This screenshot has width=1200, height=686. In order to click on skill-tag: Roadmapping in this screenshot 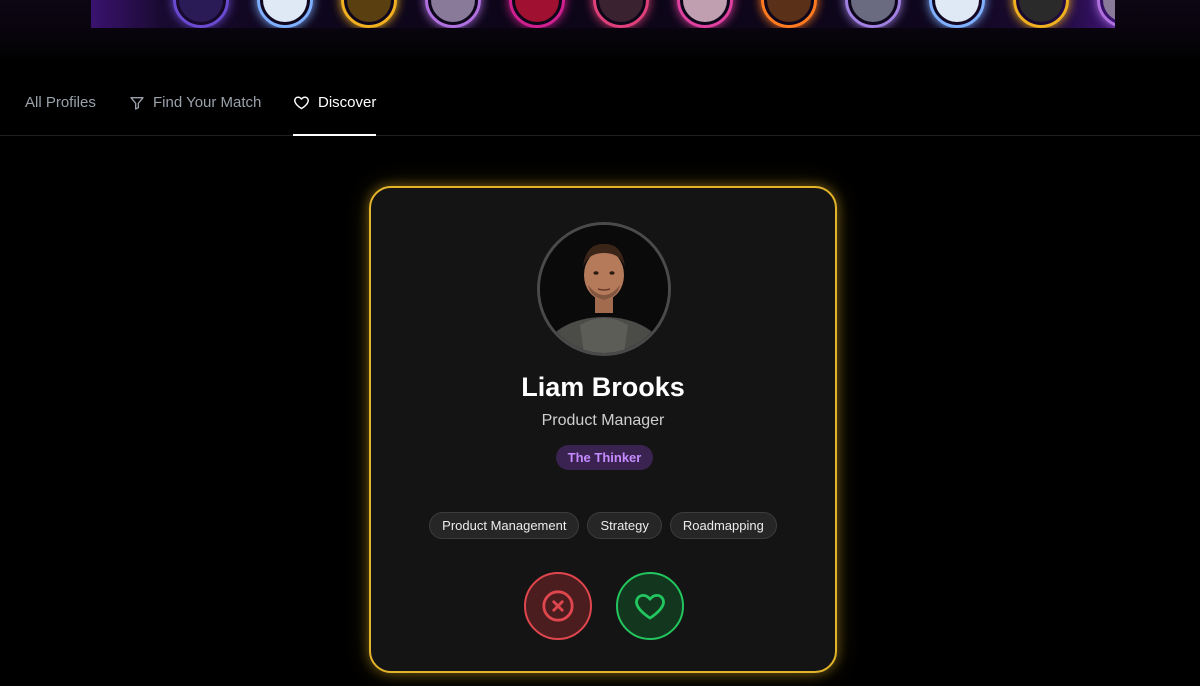, I will do `click(723, 525)`.